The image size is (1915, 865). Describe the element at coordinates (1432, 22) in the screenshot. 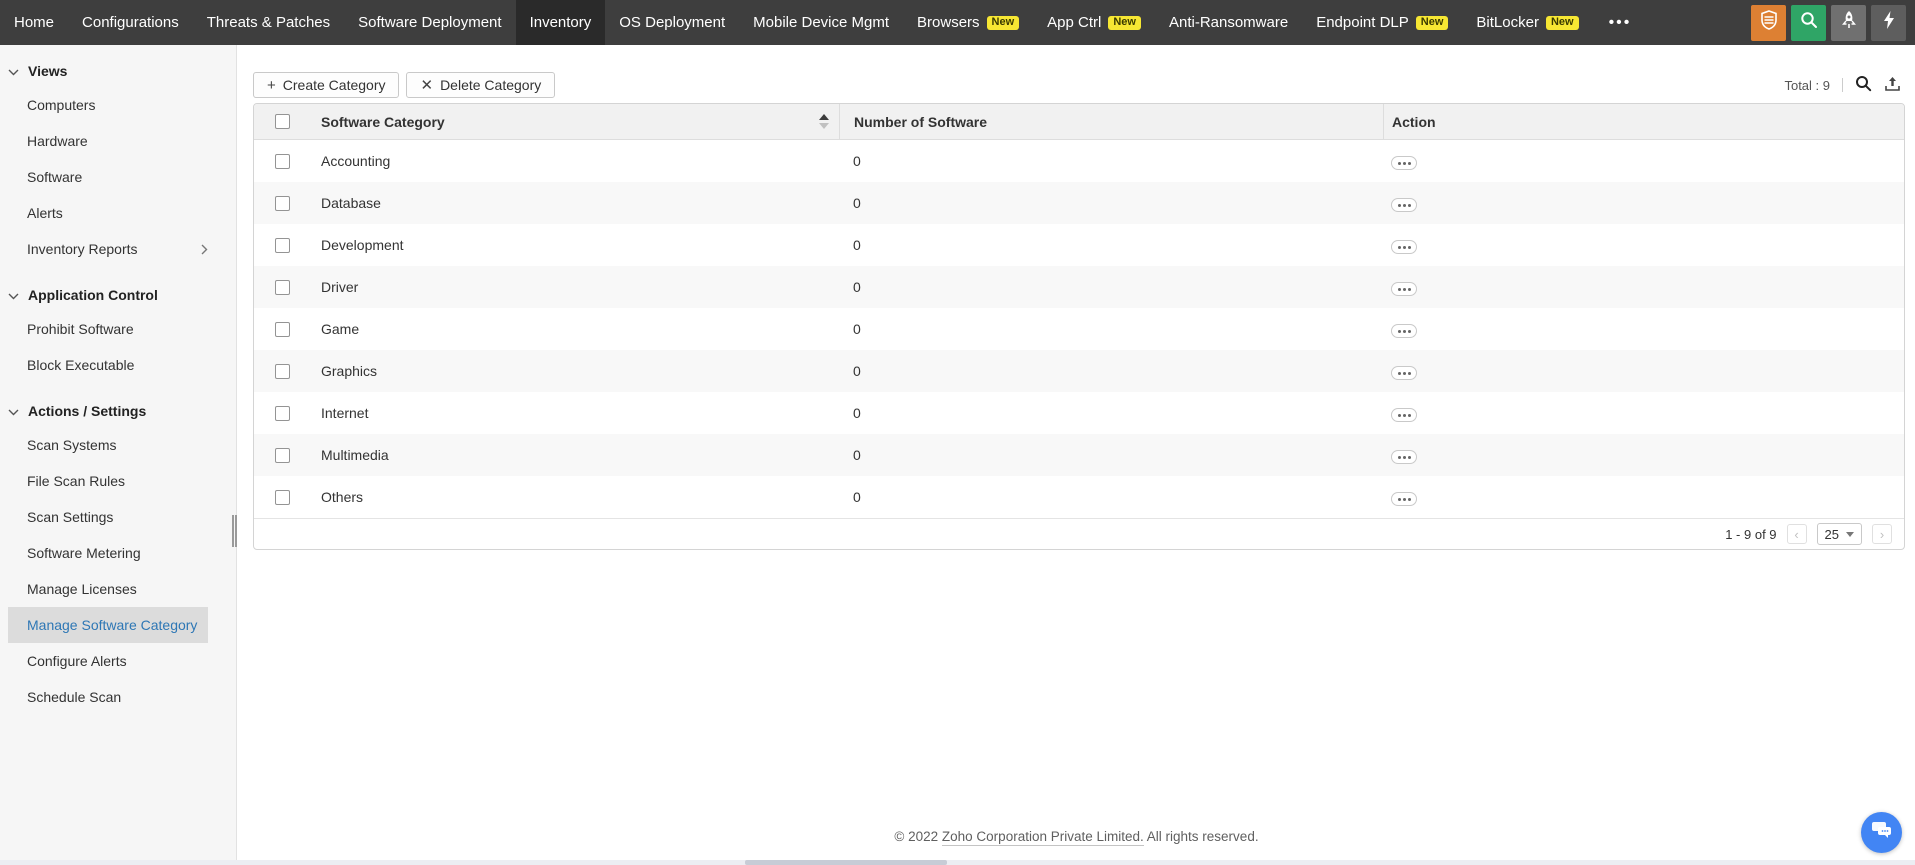

I see `new-badge: New` at that location.